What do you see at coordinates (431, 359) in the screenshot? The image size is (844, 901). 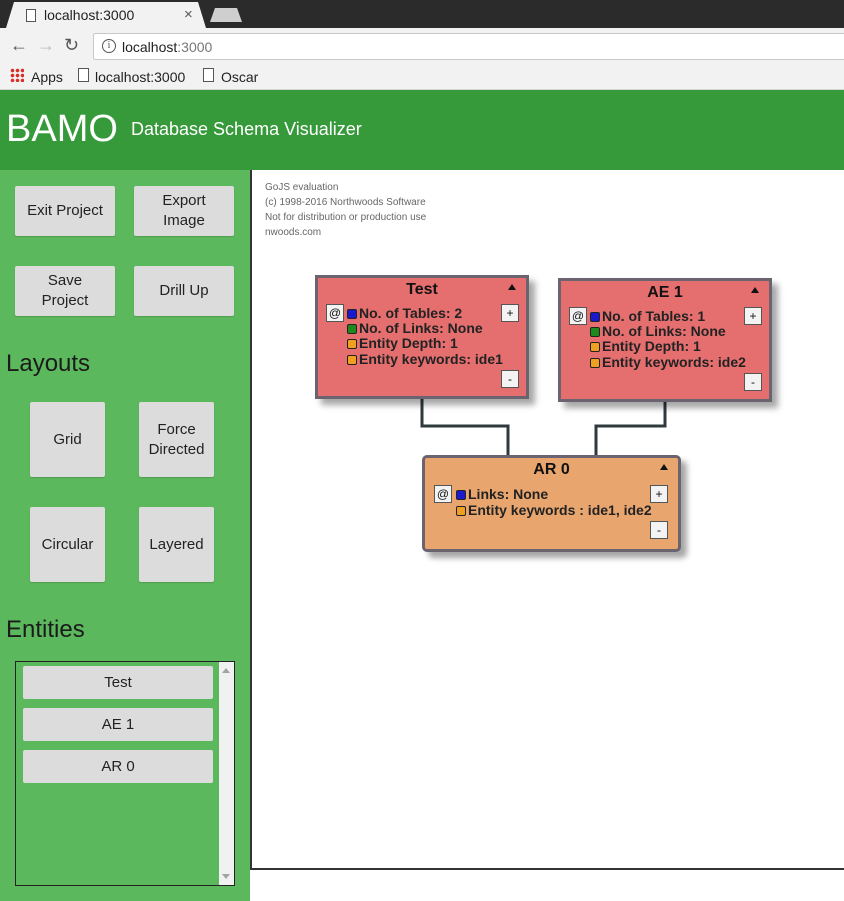 I see `node-row-text: Entity keywords: ide1` at bounding box center [431, 359].